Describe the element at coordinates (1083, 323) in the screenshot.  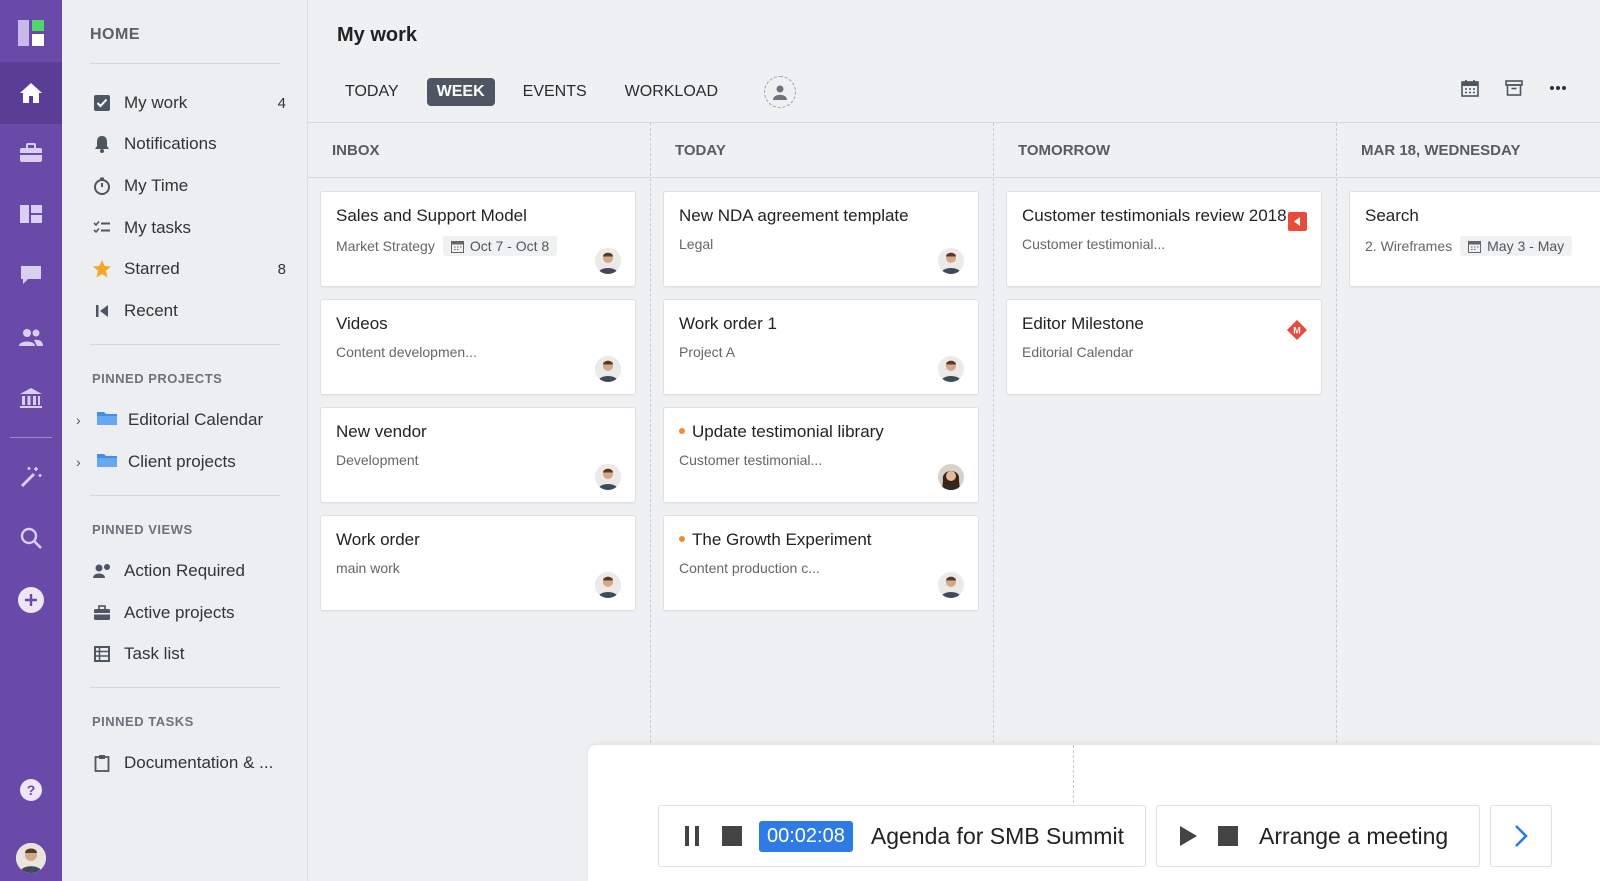
I see `task-title: Editor Milestone` at that location.